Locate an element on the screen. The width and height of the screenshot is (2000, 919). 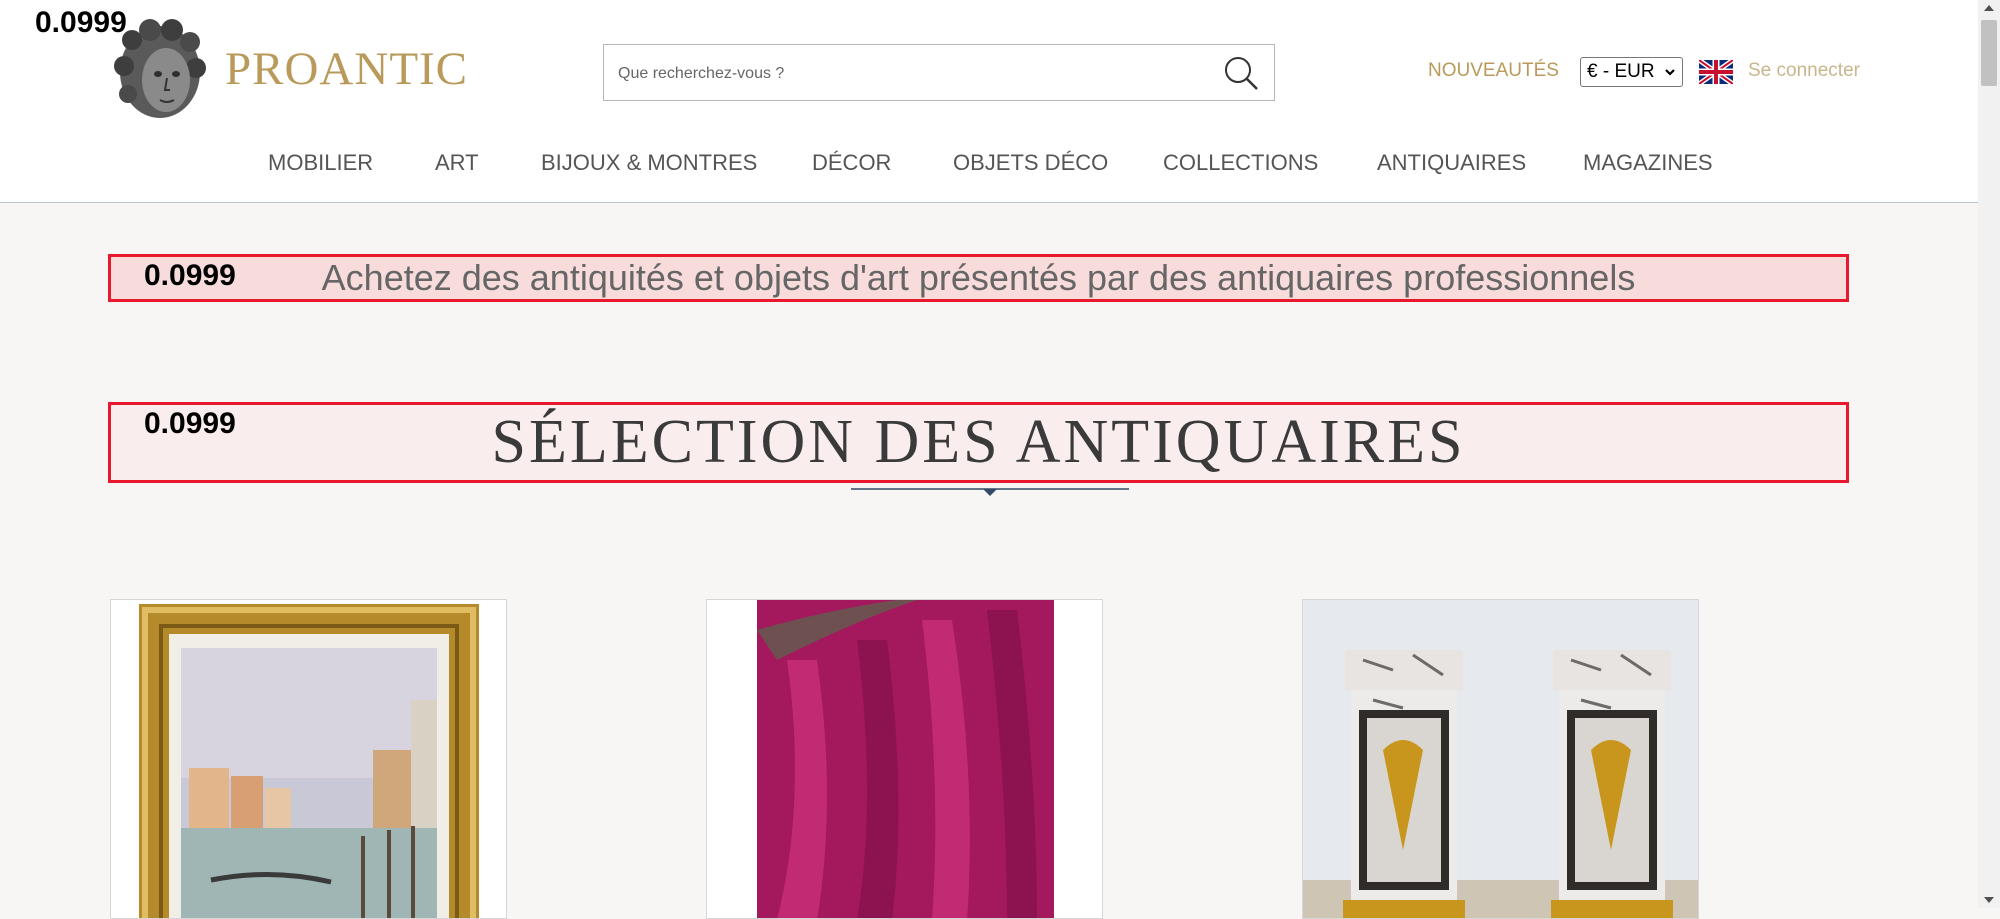
nav-item-art: ART is located at coordinates (457, 163).